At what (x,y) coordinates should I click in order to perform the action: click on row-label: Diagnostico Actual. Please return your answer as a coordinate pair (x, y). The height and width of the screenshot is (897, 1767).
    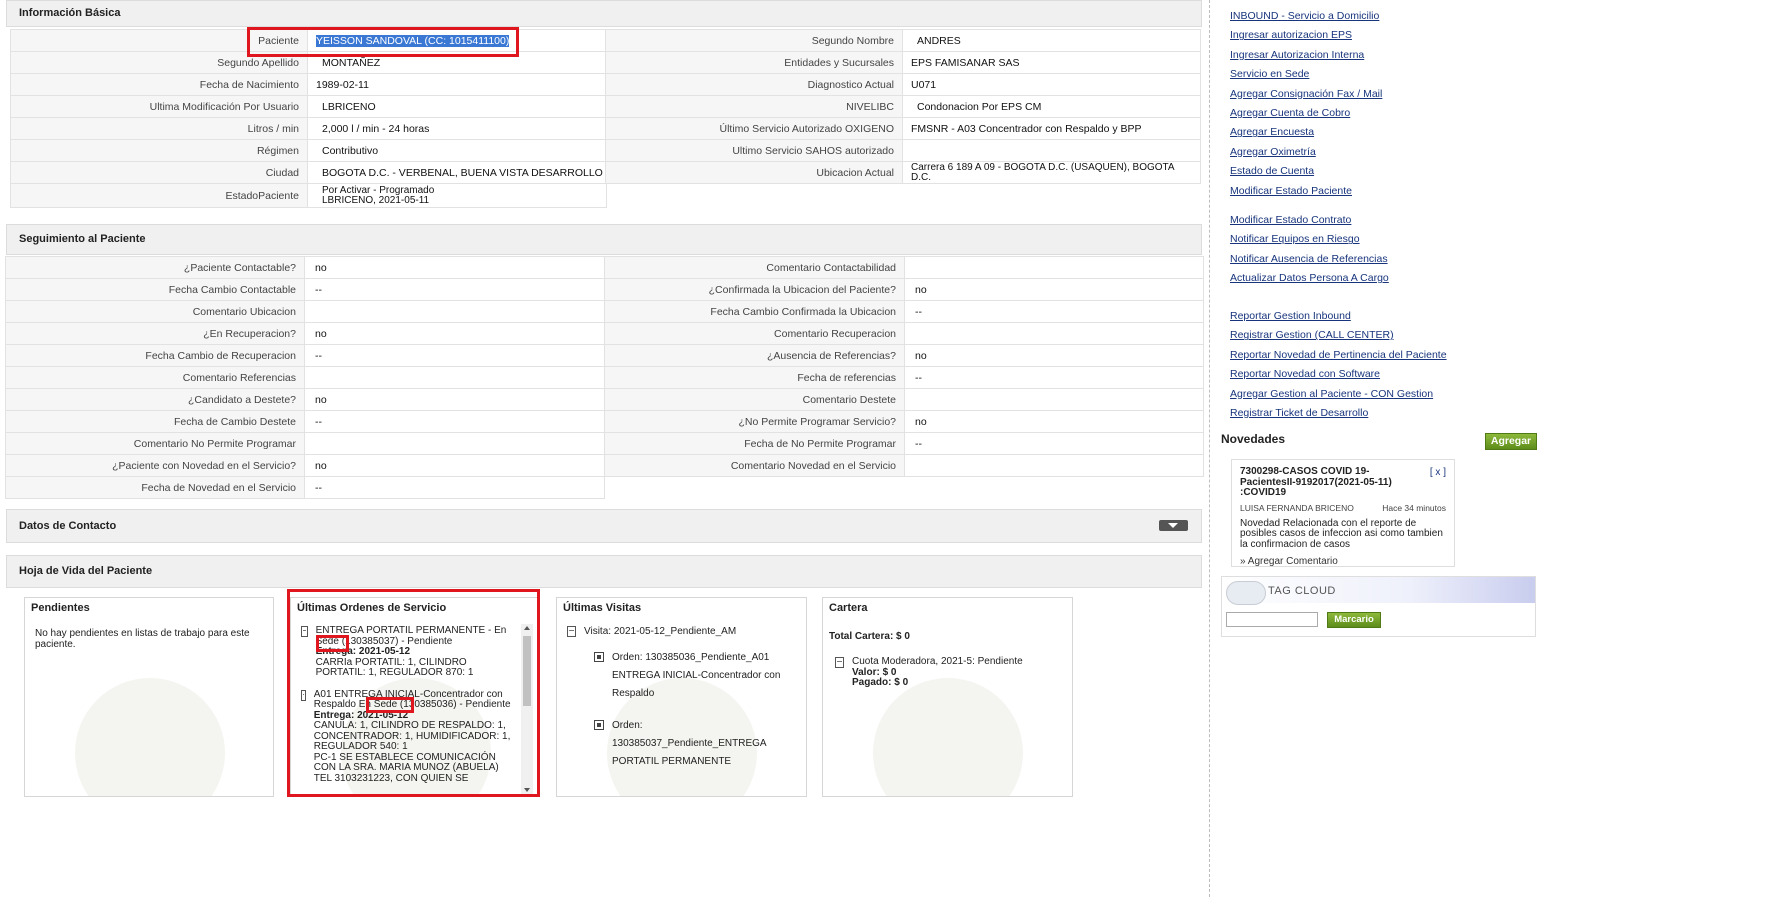
    Looking at the image, I should click on (754, 84).